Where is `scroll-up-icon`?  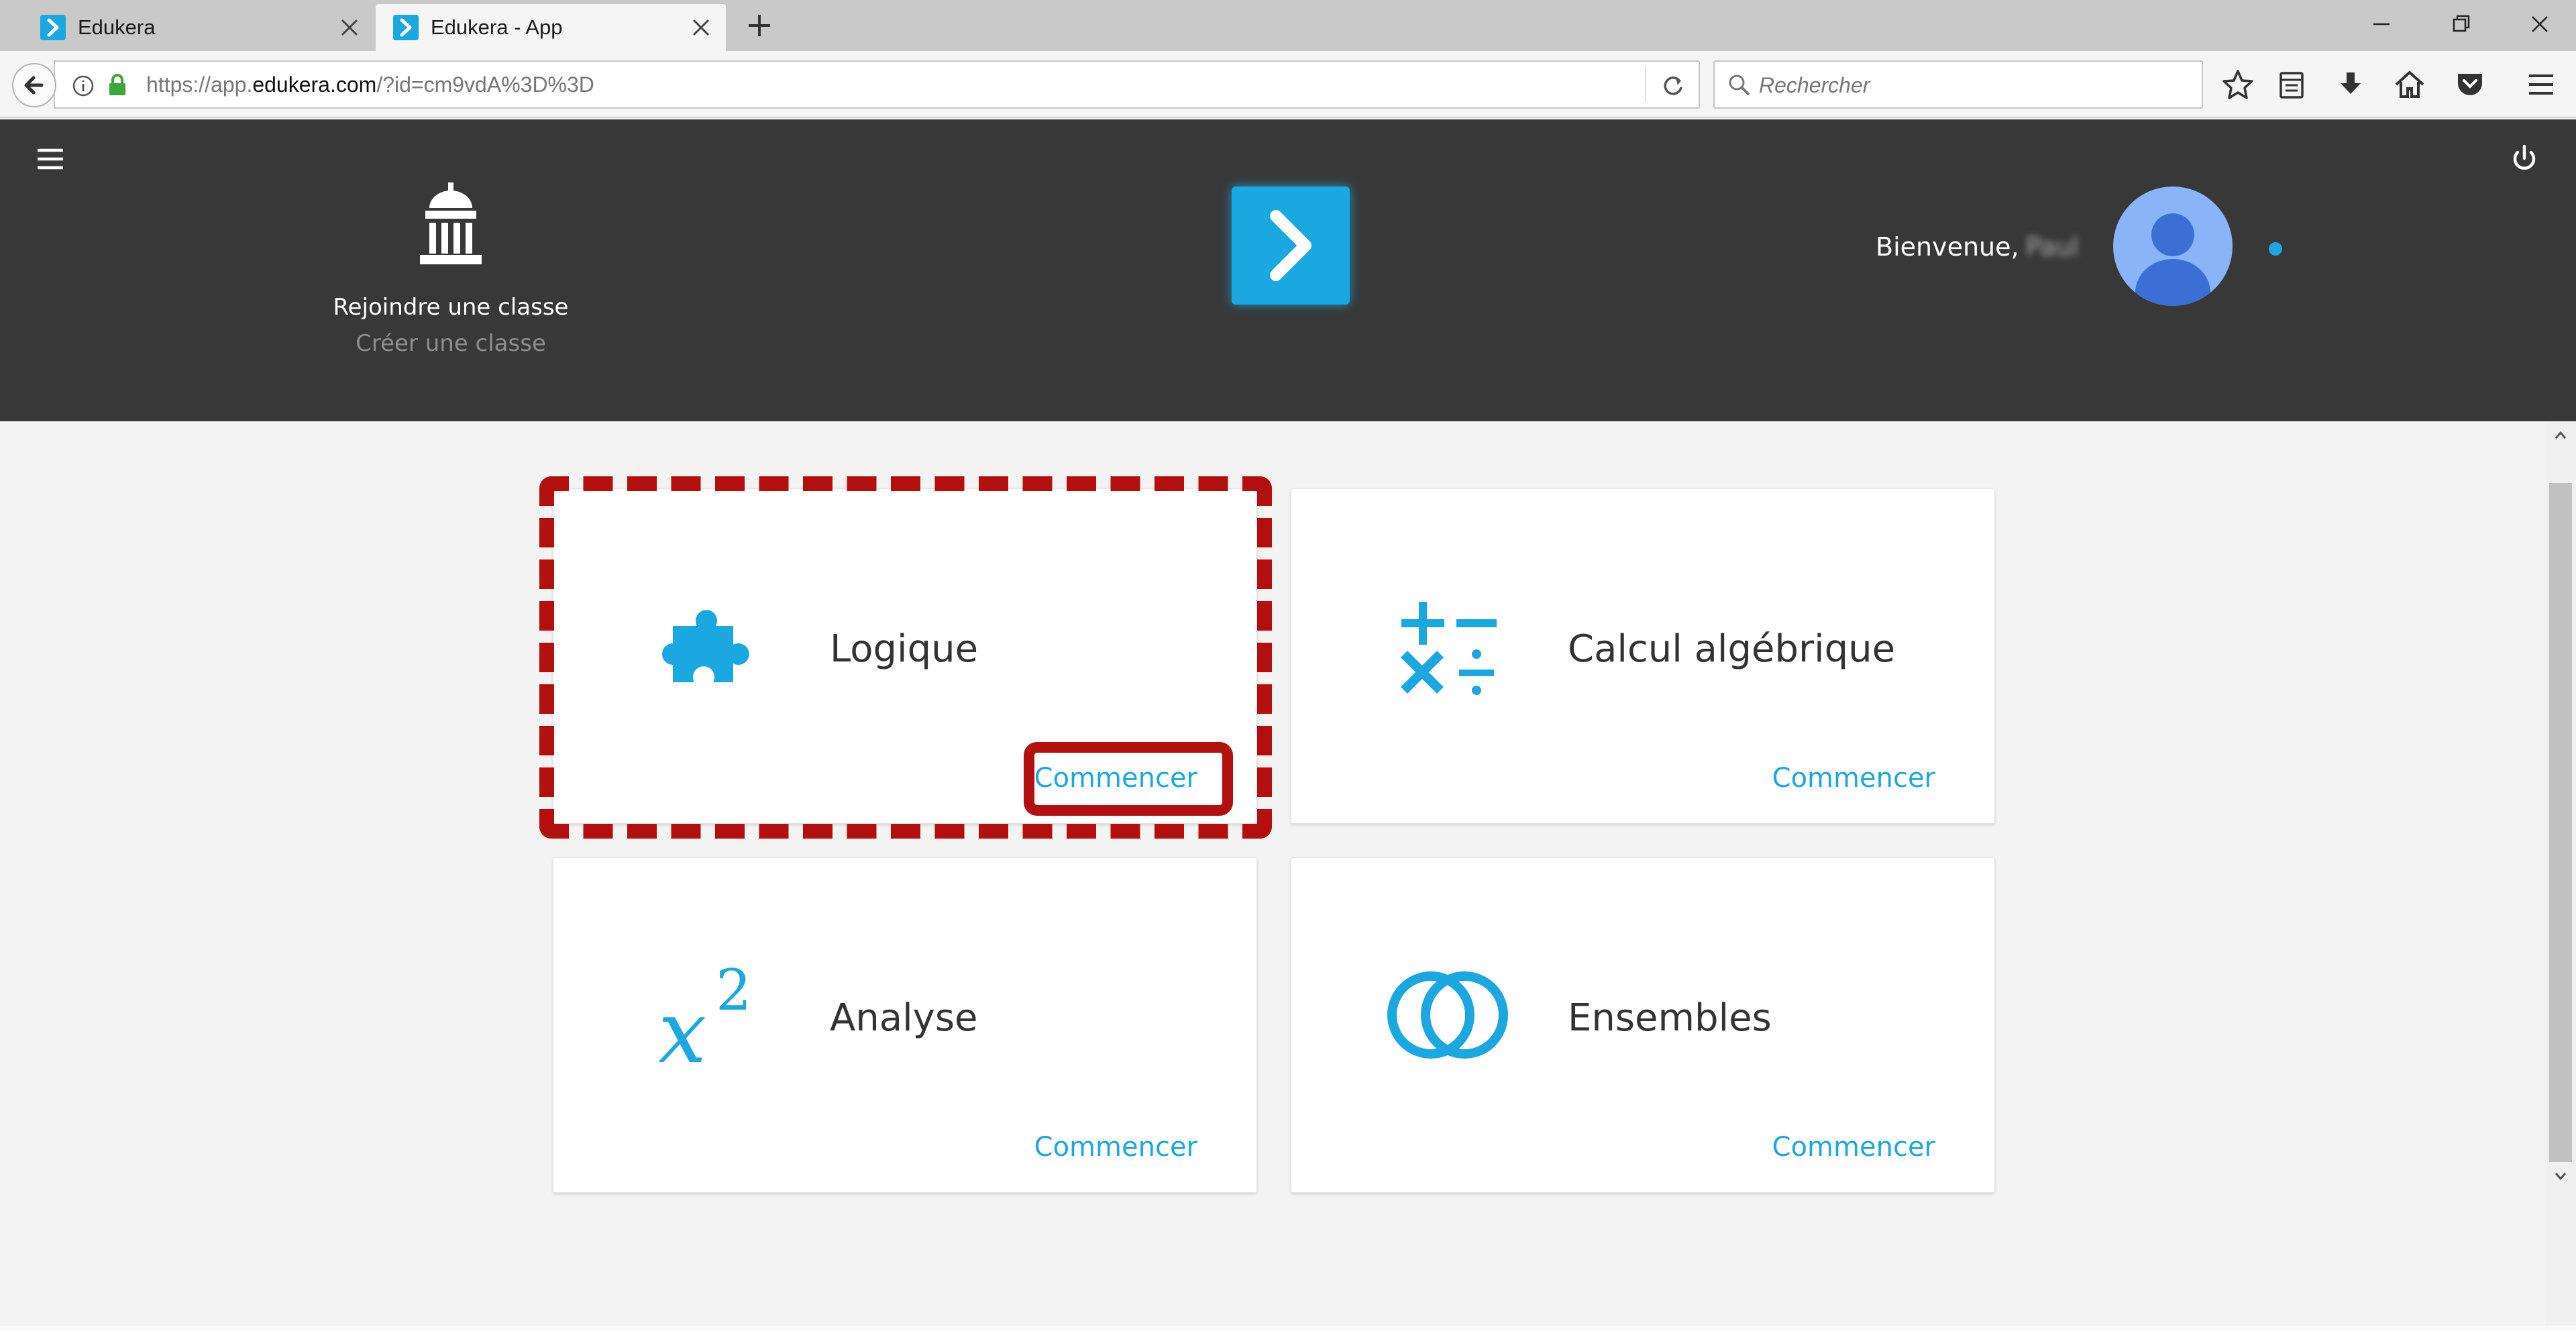
scroll-up-icon is located at coordinates (2560, 435).